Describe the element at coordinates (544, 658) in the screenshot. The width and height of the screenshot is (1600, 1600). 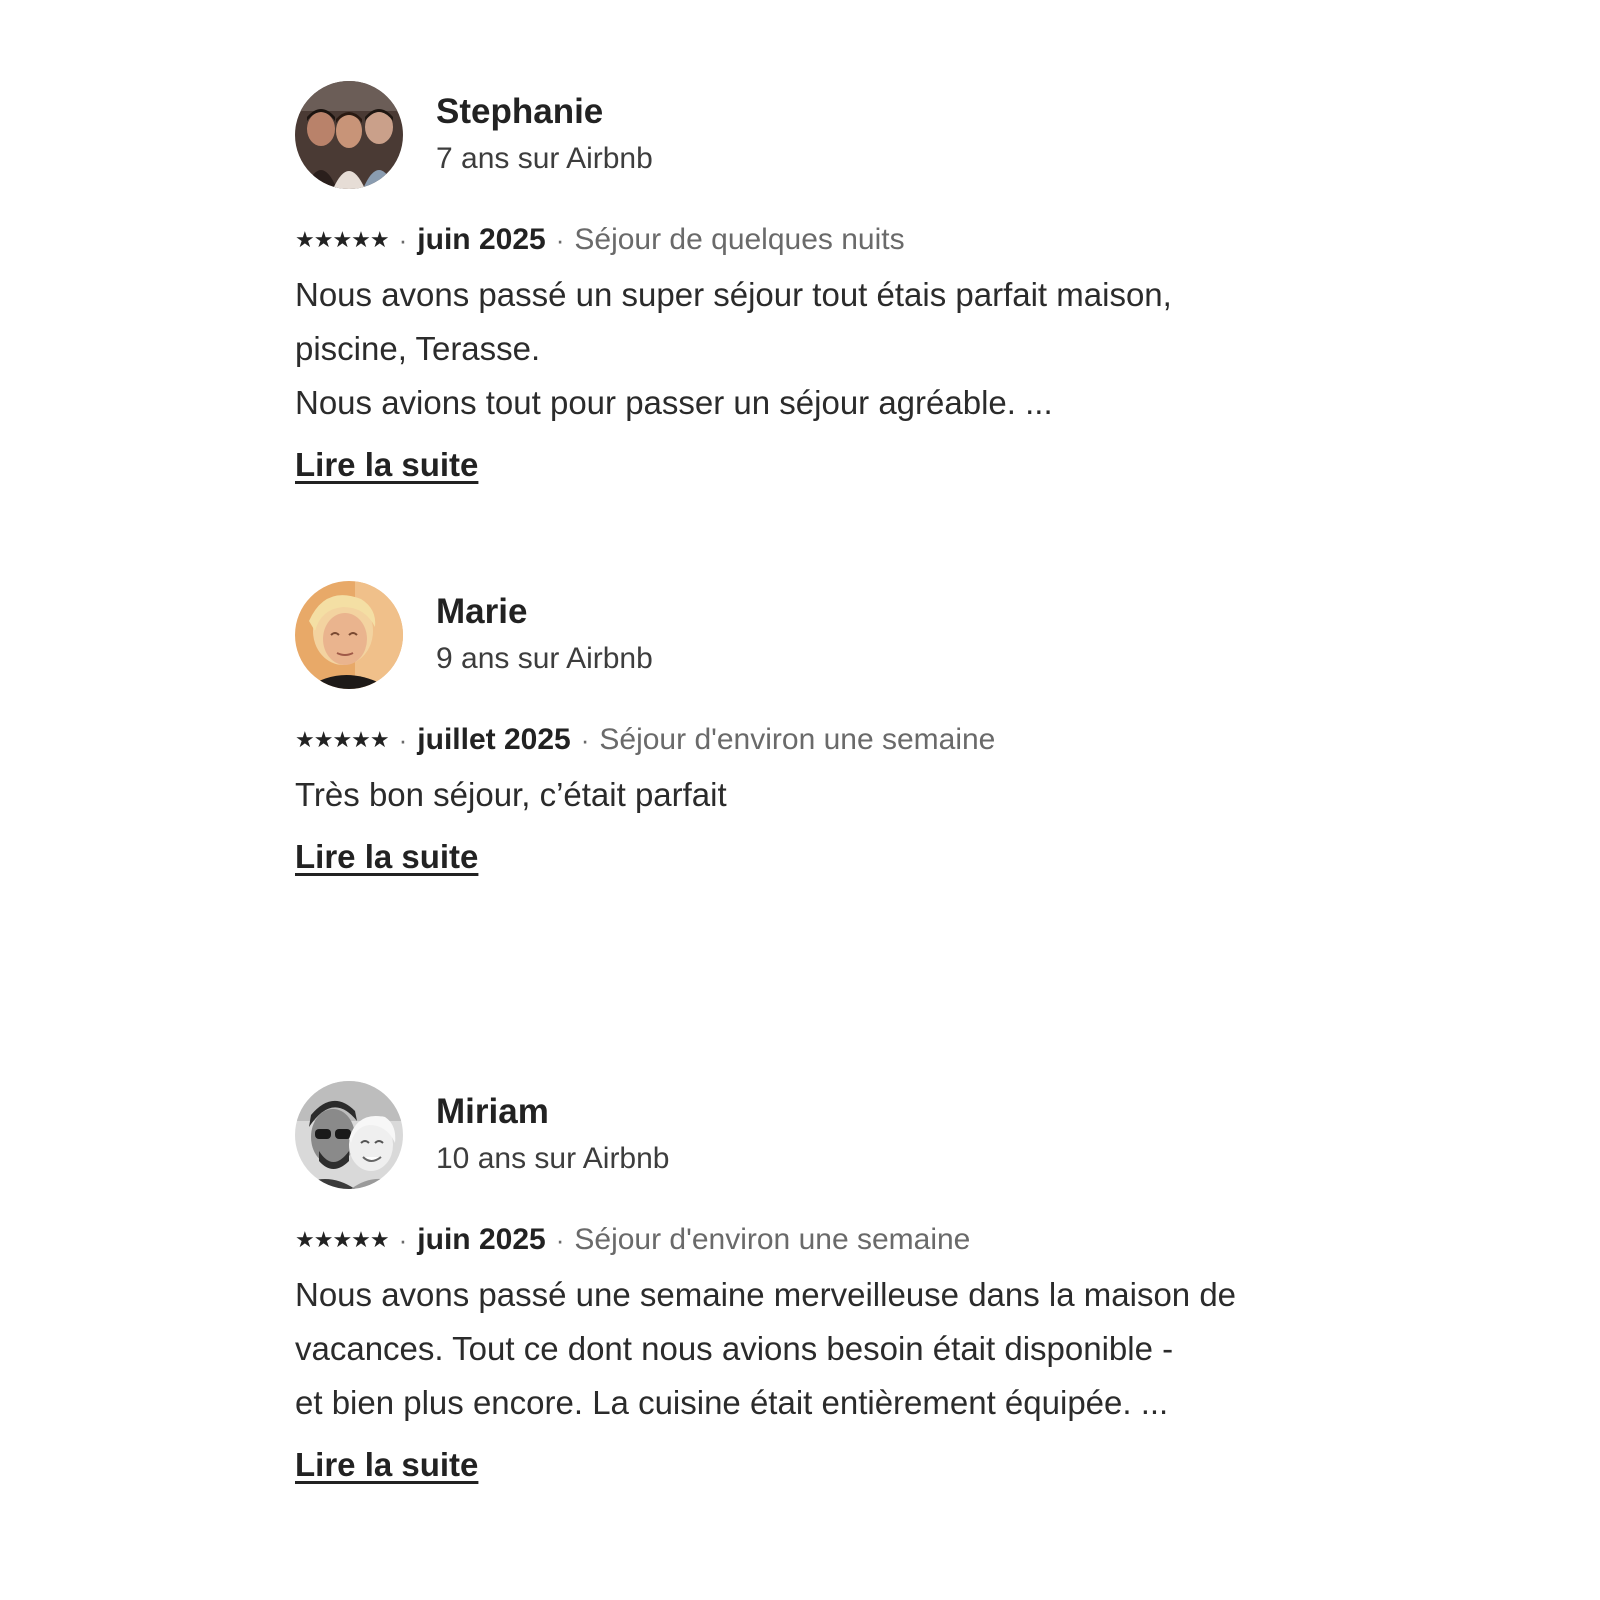
I see `reviewer-tenure: 9 ans sur Airbnb` at that location.